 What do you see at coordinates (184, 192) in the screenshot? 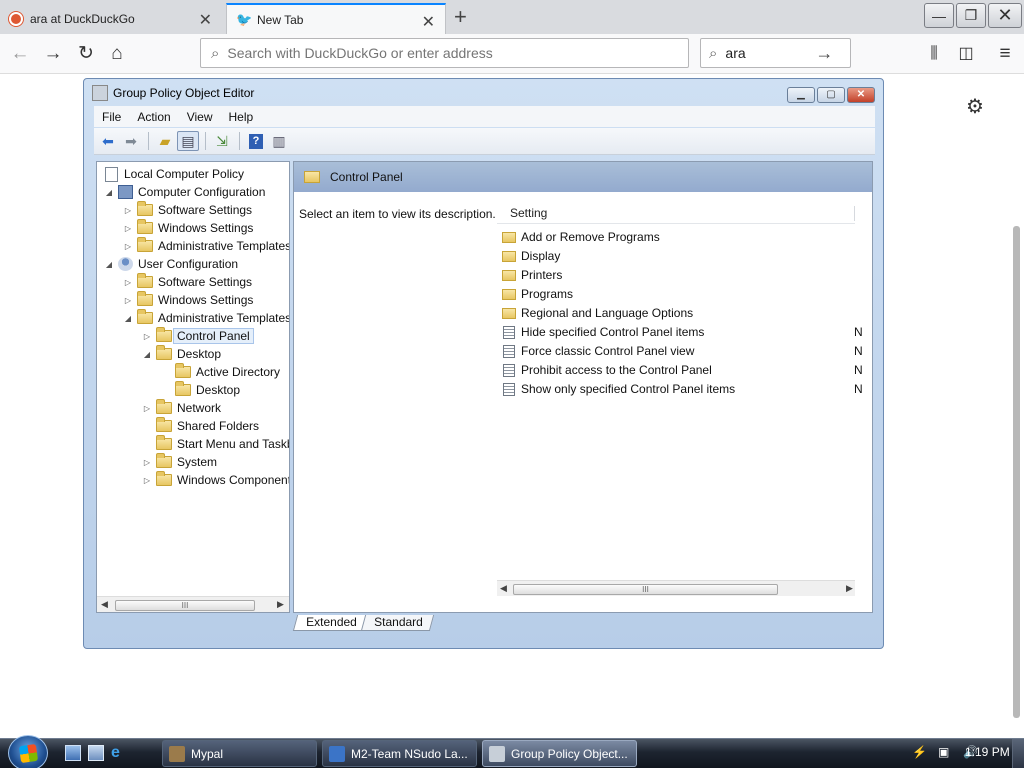
I see `tree-item: ◢ Computer Configuration` at bounding box center [184, 192].